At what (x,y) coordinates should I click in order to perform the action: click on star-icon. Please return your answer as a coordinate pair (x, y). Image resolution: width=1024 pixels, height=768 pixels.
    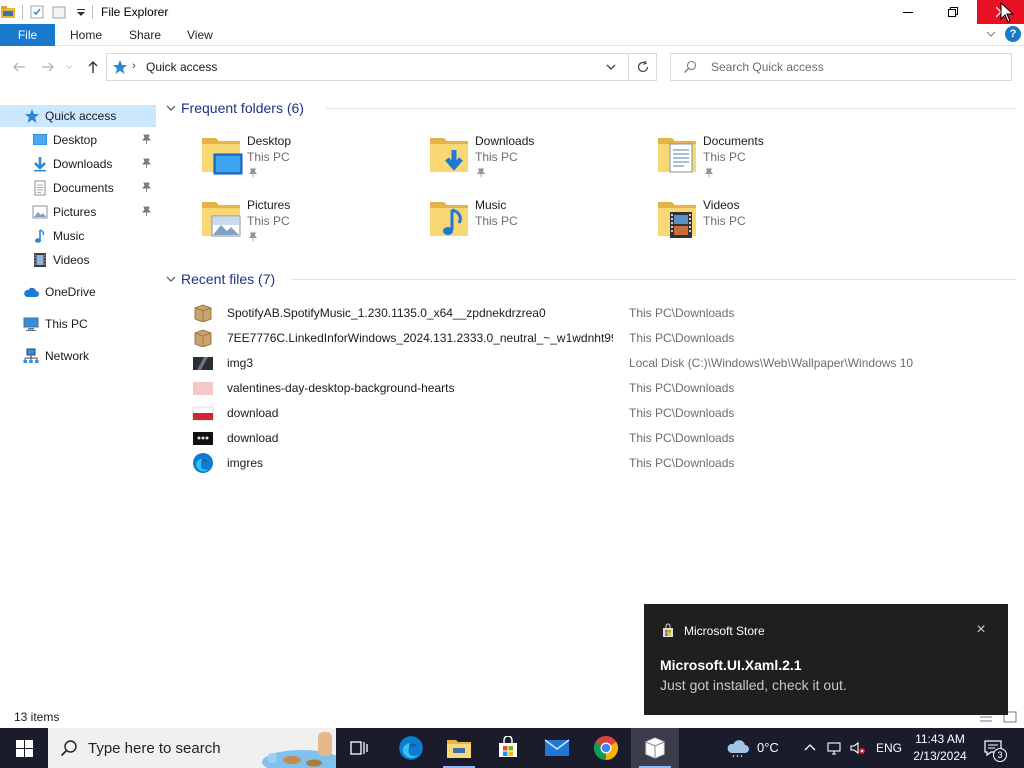
    Looking at the image, I should click on (120, 67).